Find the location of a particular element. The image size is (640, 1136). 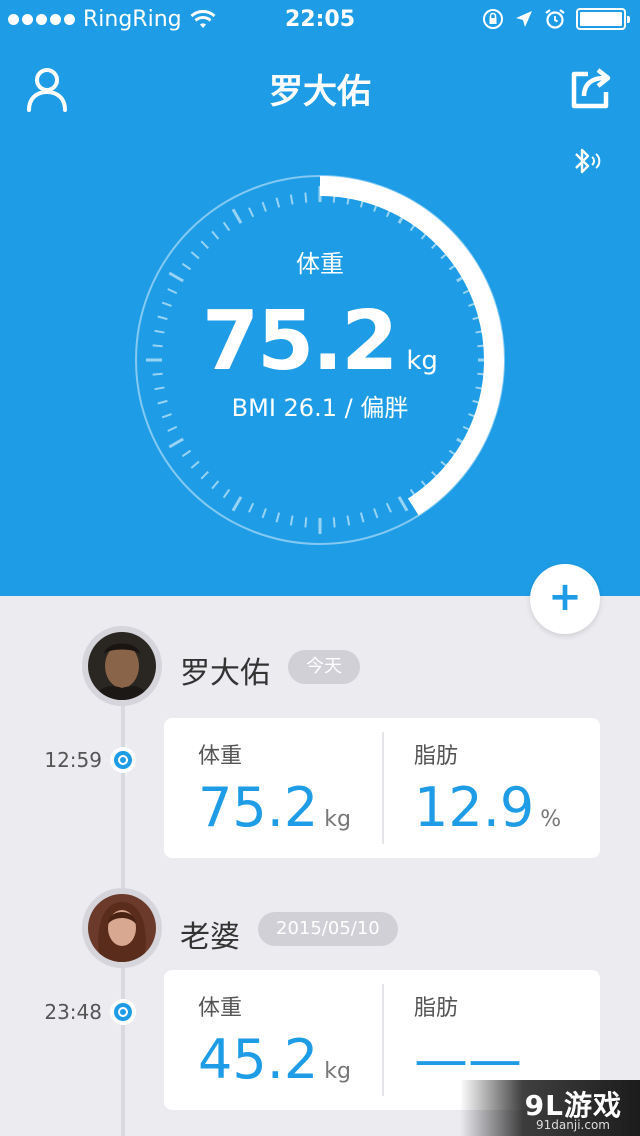

user-name: 老婆 is located at coordinates (210, 937).